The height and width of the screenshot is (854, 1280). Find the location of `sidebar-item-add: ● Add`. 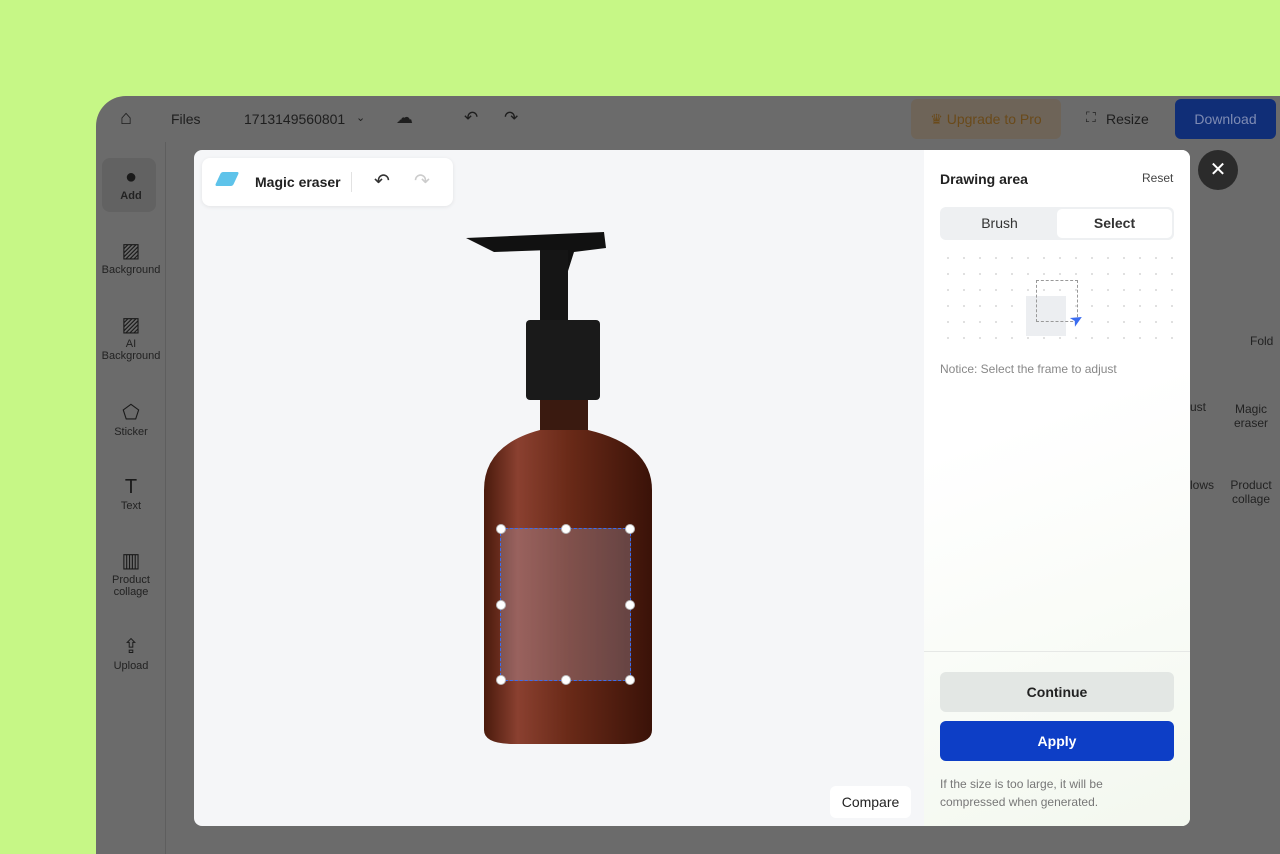

sidebar-item-add: ● Add is located at coordinates (131, 183).